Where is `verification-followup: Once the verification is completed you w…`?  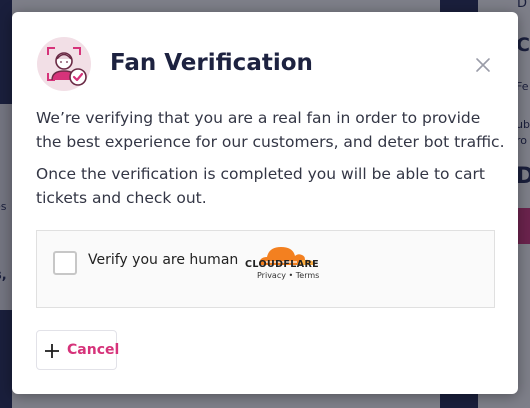 verification-followup: Once the verification is completed you w… is located at coordinates (260, 186).